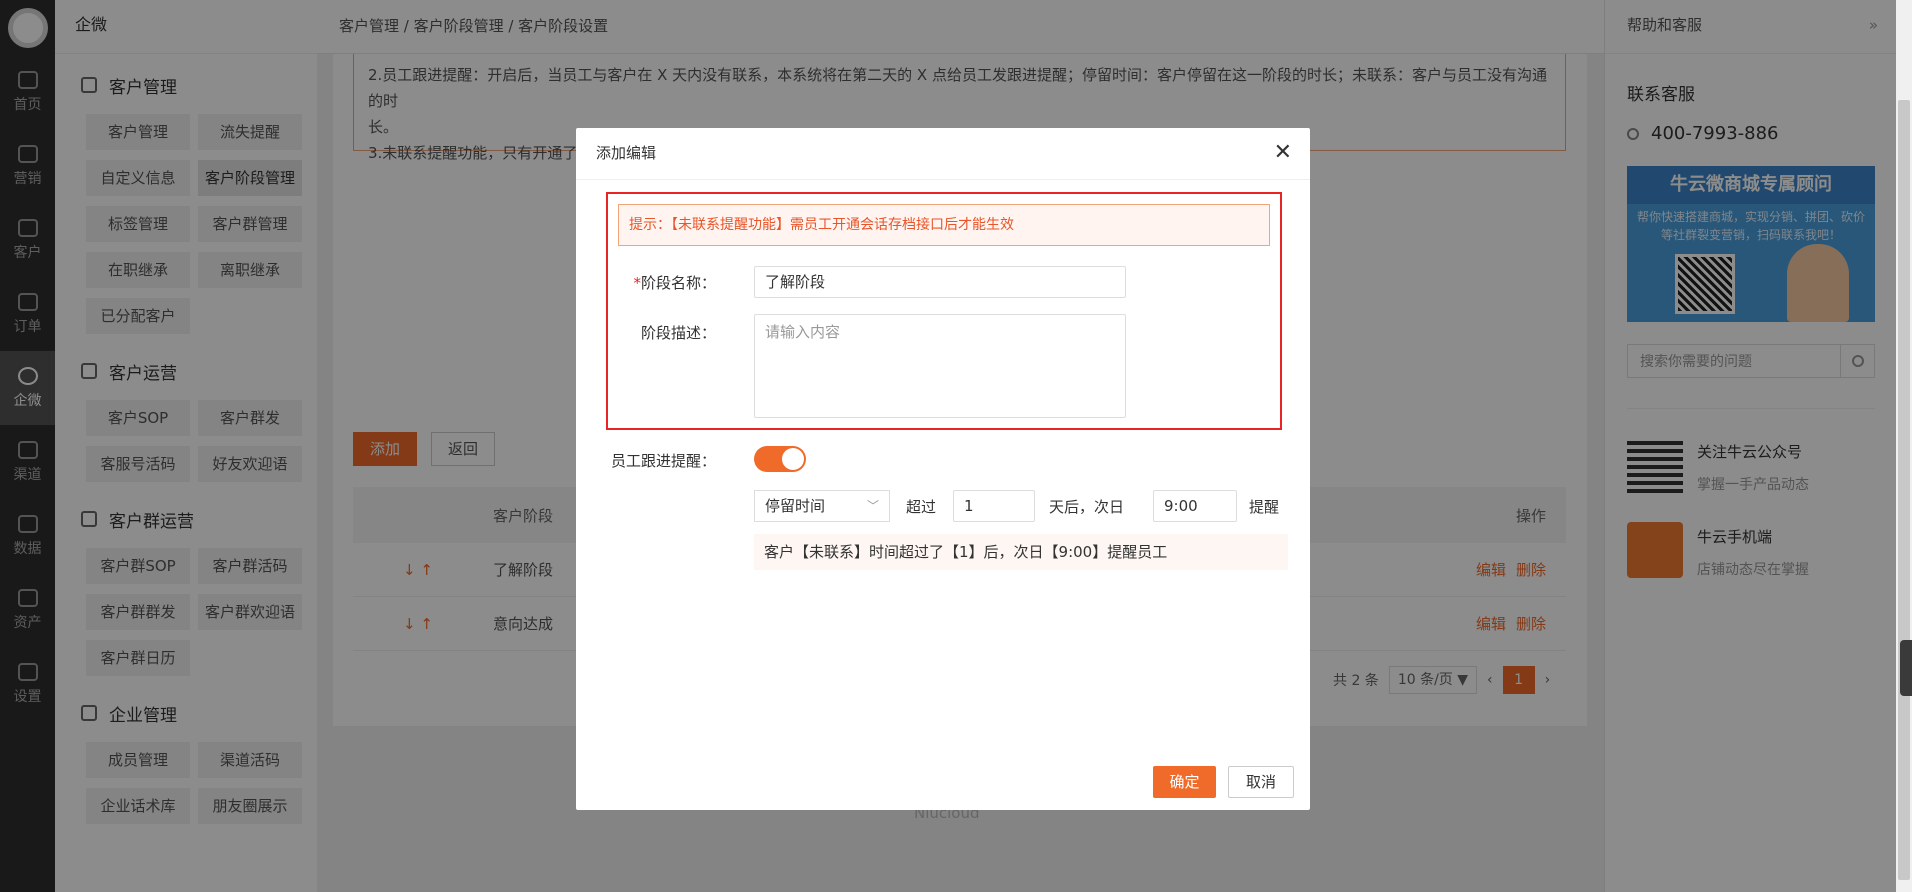 The image size is (1912, 892). I want to click on remind-label: 员工跟进提醒：, so click(663, 461).